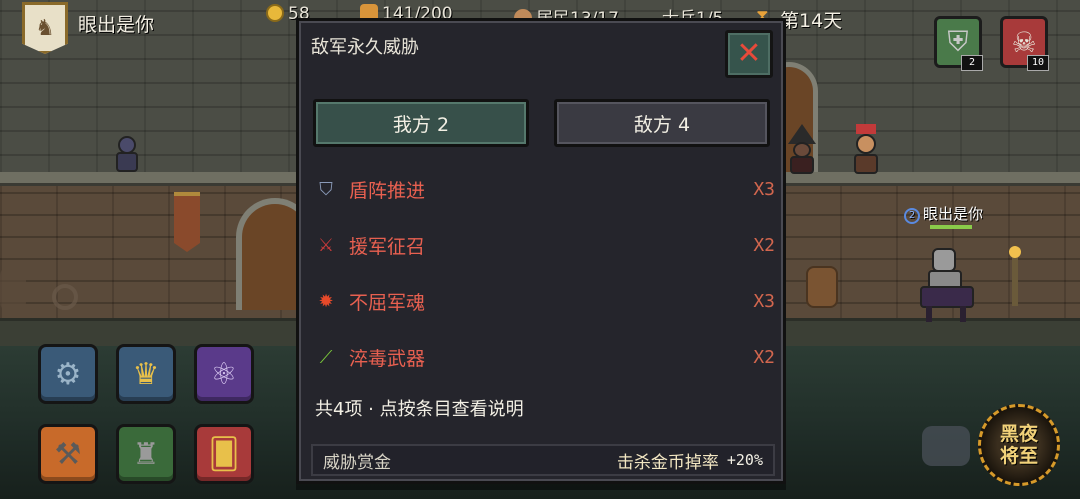  Describe the element at coordinates (326, 301) in the screenshot. I see `flame-spirit-icon: ✹` at that location.